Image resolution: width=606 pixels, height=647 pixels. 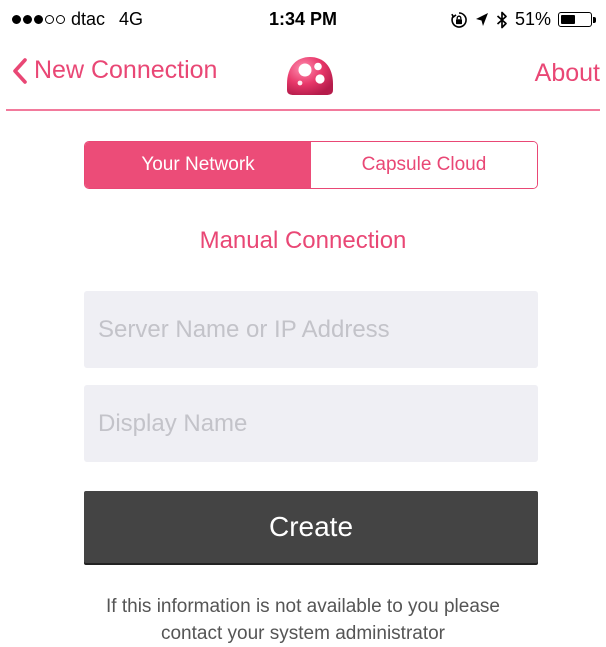 I want to click on chevron-left-icon, so click(x=20, y=70).